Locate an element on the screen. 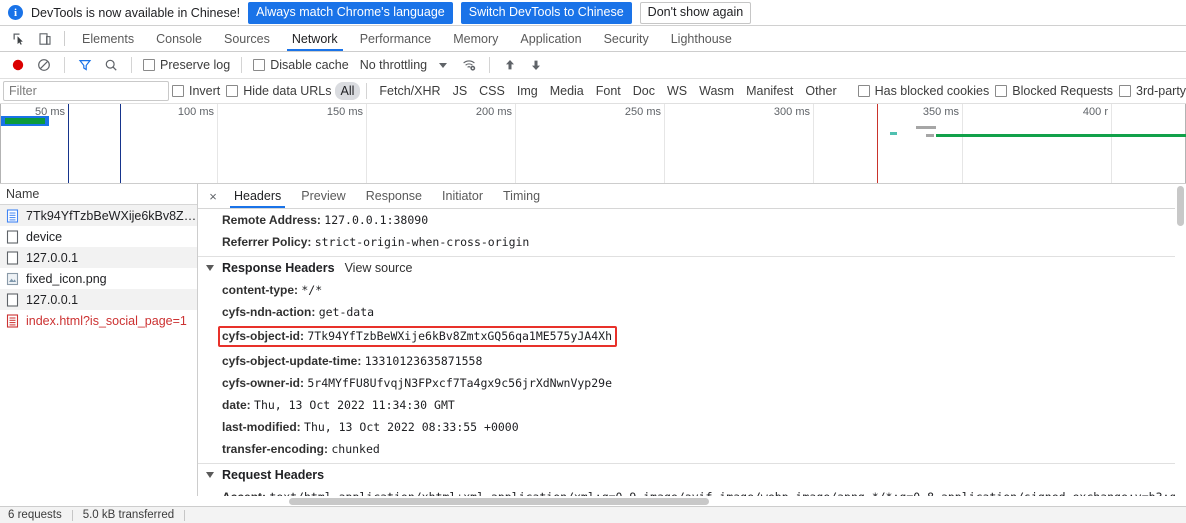  tab-initiator: Initiator is located at coordinates (462, 196).